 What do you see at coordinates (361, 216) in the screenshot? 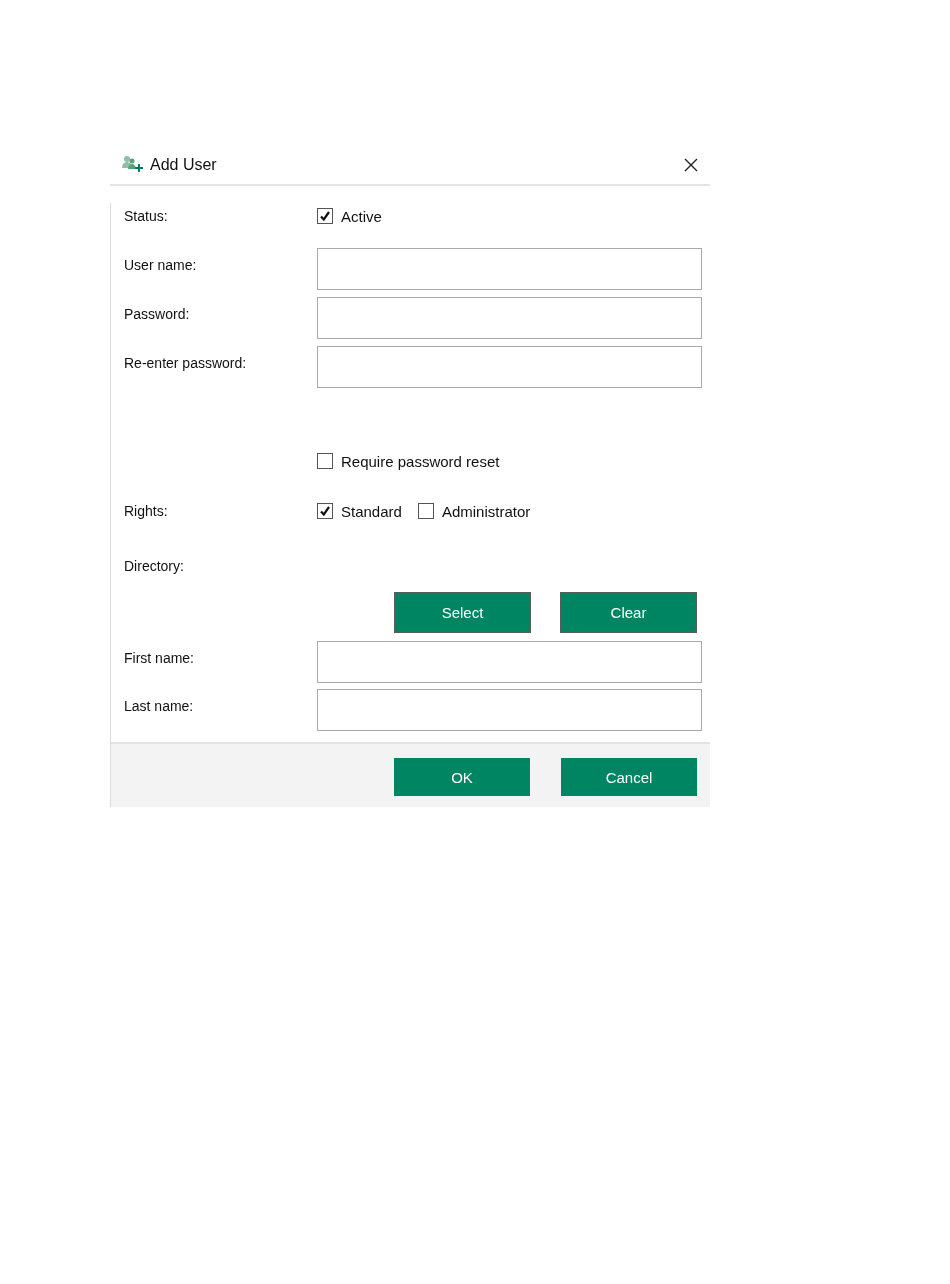
I see `checkbox-label: Active` at bounding box center [361, 216].